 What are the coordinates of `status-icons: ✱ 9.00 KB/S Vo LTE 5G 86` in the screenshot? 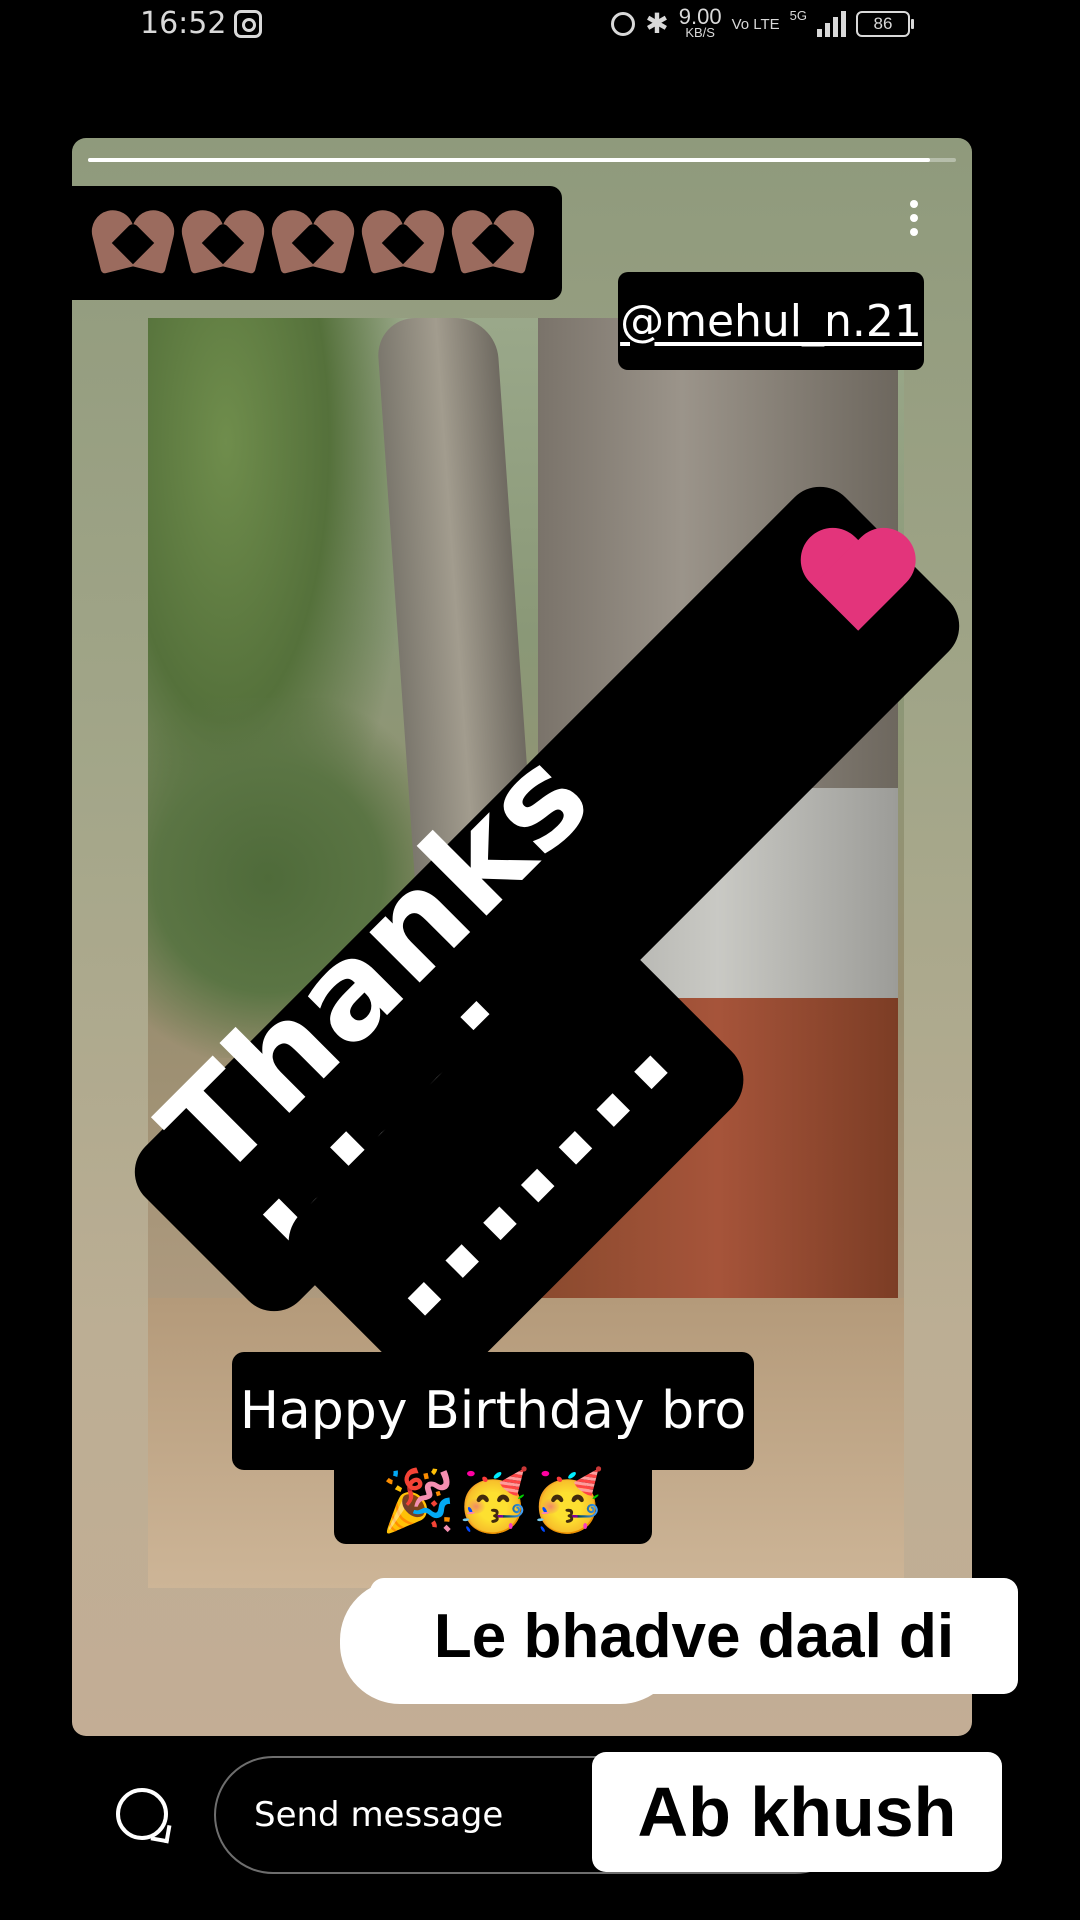 It's located at (762, 22).